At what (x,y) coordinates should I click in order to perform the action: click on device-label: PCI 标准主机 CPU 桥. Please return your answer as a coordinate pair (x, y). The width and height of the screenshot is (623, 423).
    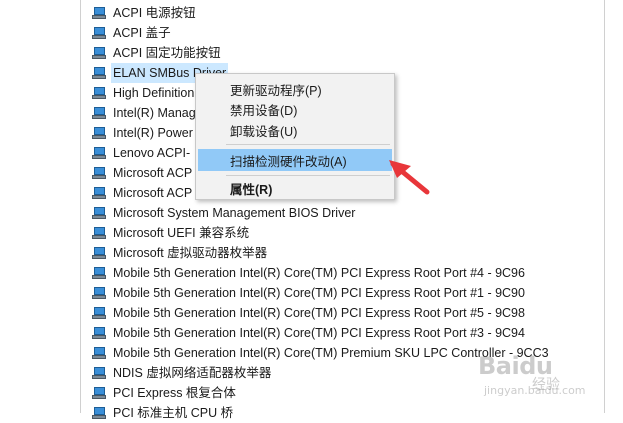
    Looking at the image, I should click on (173, 413).